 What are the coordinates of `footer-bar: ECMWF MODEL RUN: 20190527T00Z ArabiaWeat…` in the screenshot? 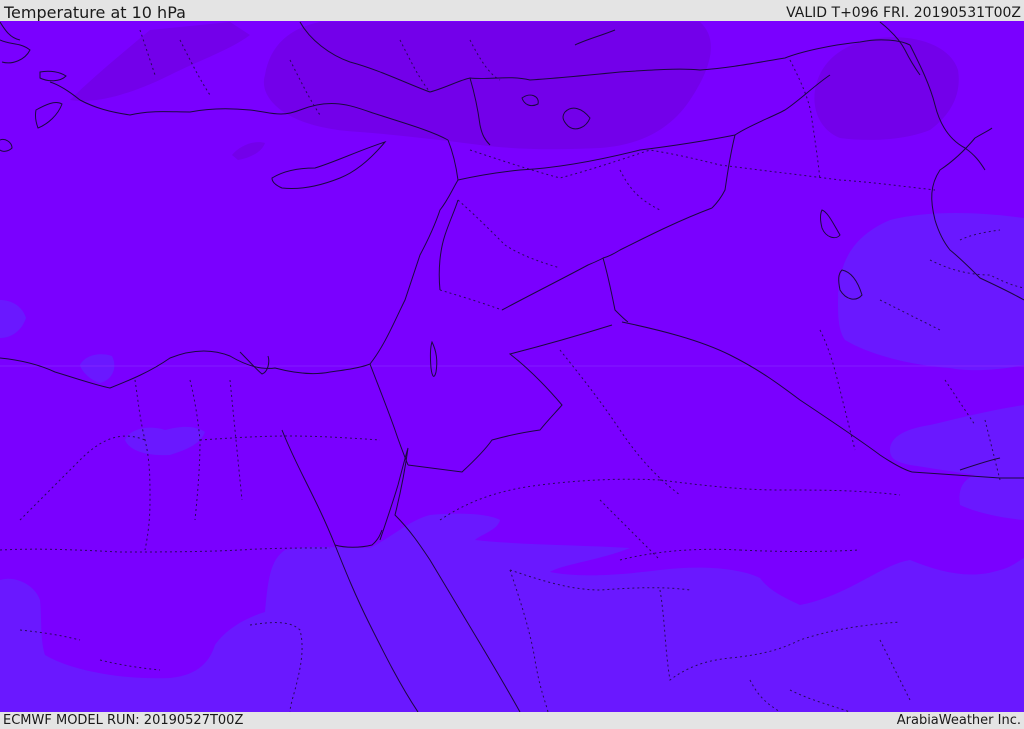 It's located at (512, 720).